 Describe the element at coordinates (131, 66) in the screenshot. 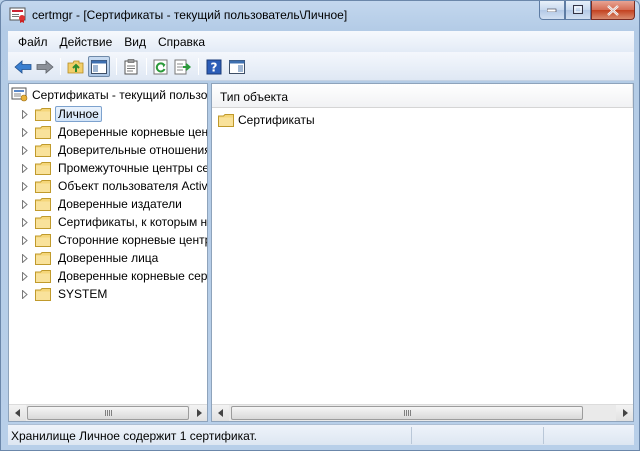

I see `properties-icon` at that location.